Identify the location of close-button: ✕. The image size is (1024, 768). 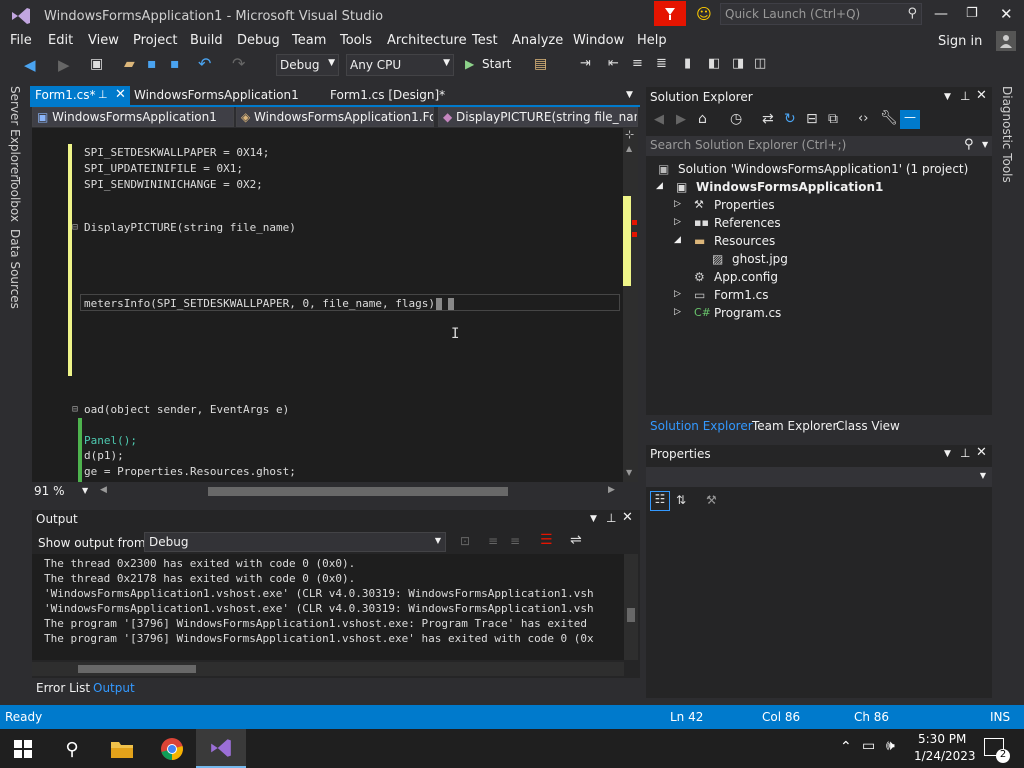
(1006, 14).